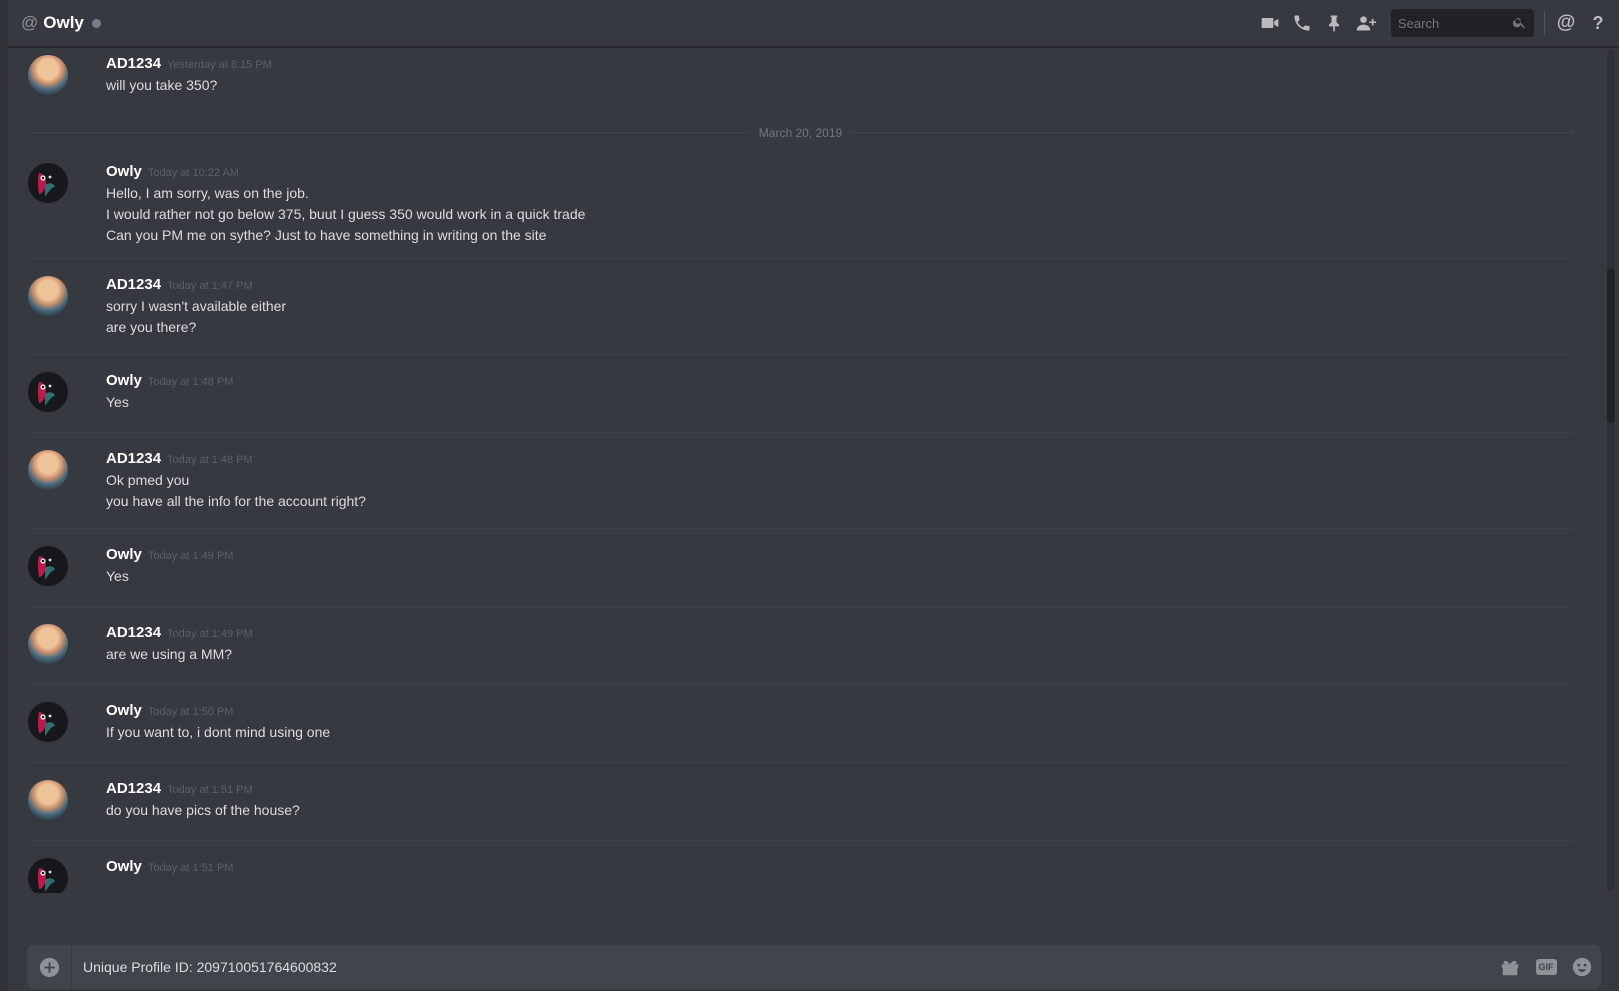  Describe the element at coordinates (1334, 23) in the screenshot. I see `pin-icon` at that location.